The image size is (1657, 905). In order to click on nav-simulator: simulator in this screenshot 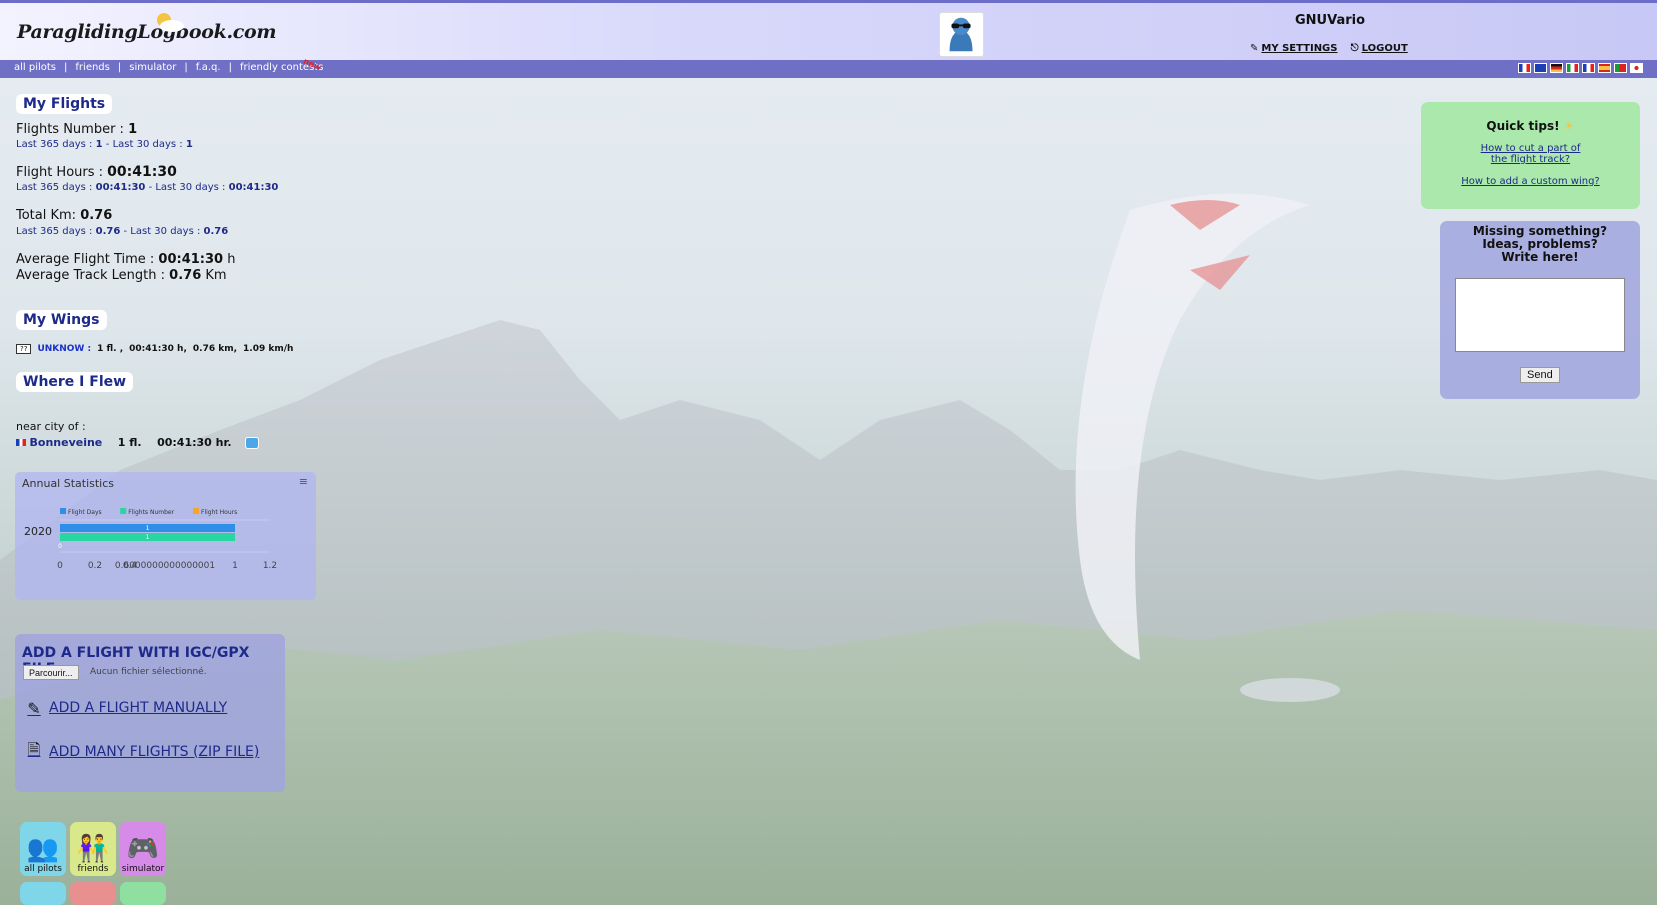, I will do `click(152, 67)`.